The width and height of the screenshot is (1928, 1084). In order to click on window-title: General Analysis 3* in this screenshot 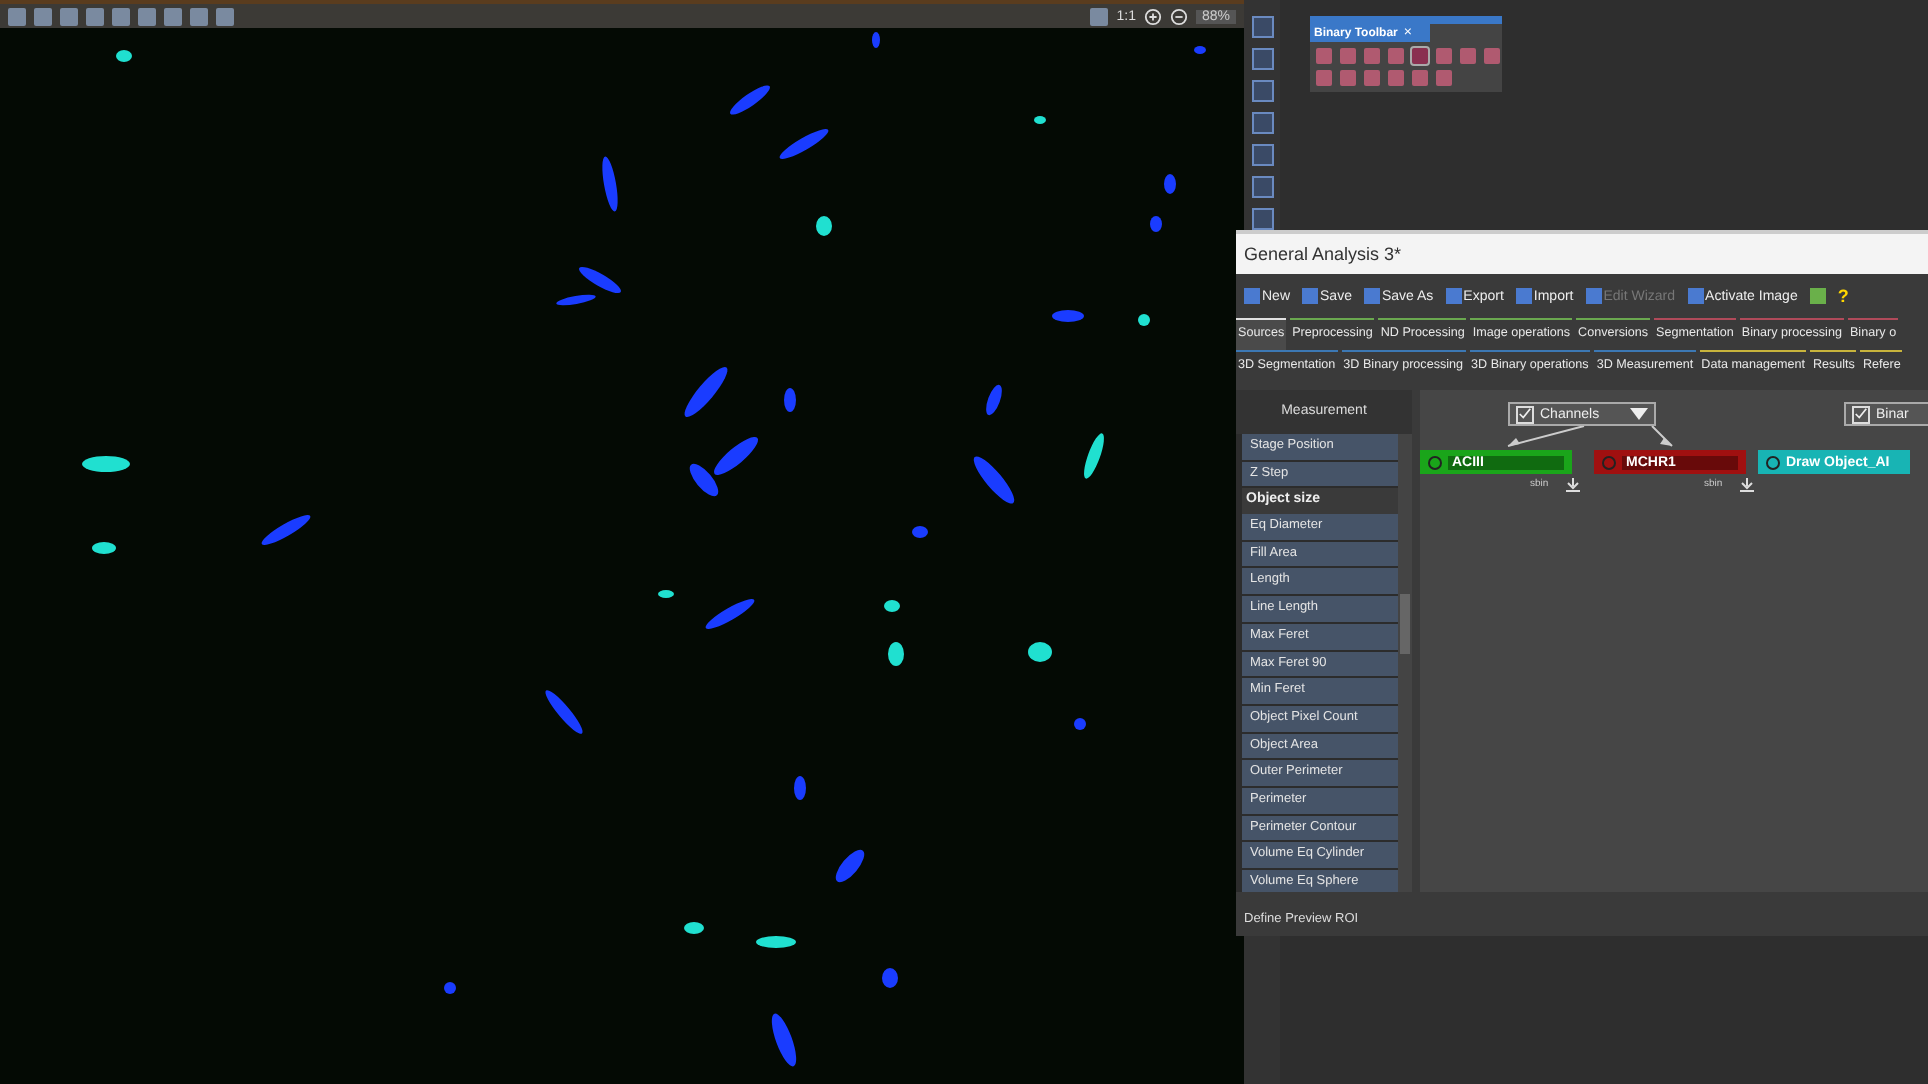, I will do `click(1582, 252)`.